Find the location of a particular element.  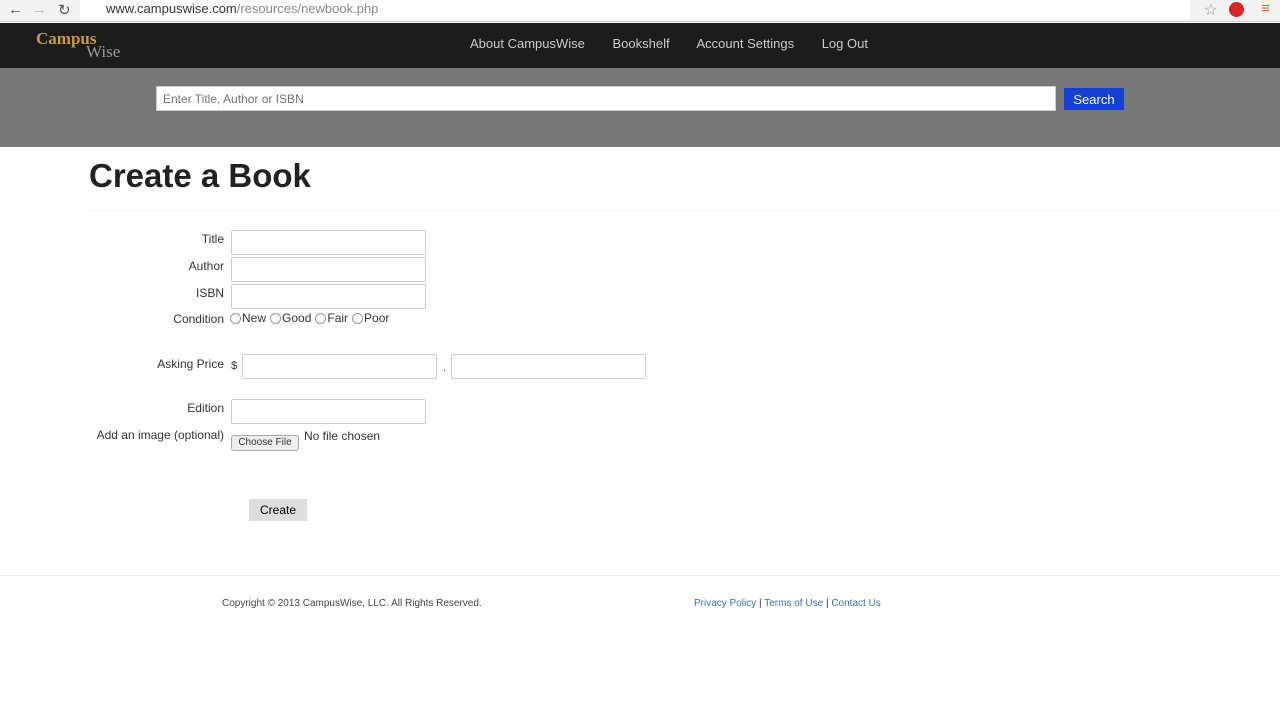

title-label: Title is located at coordinates (212, 239).